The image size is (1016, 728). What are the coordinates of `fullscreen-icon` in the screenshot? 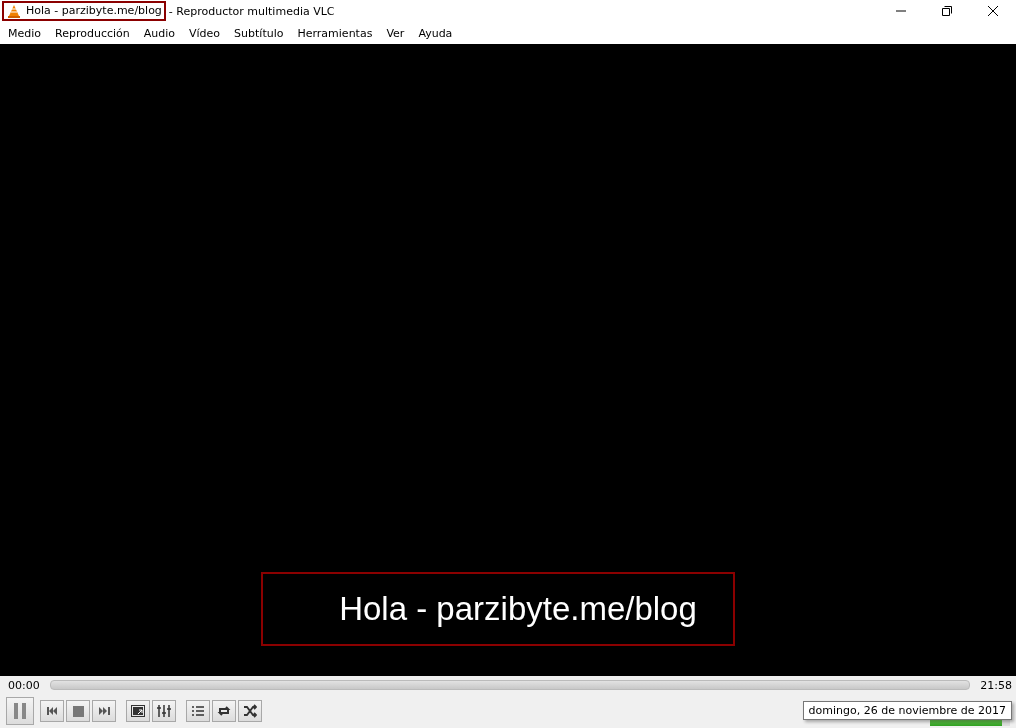 It's located at (138, 711).